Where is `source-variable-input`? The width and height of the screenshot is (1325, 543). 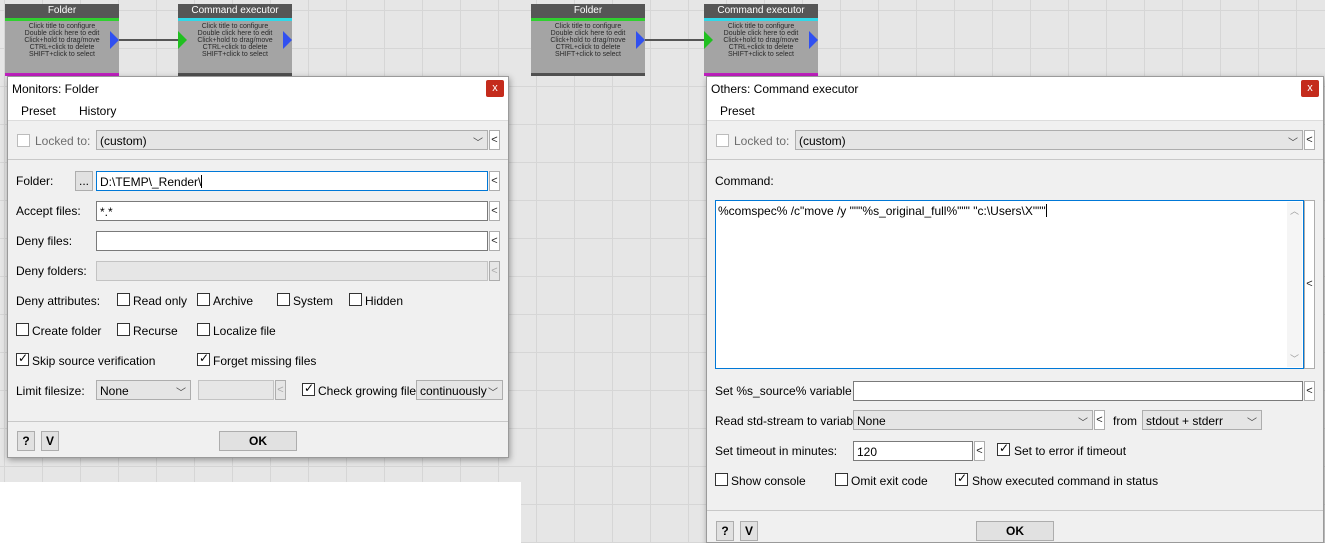 source-variable-input is located at coordinates (1078, 391).